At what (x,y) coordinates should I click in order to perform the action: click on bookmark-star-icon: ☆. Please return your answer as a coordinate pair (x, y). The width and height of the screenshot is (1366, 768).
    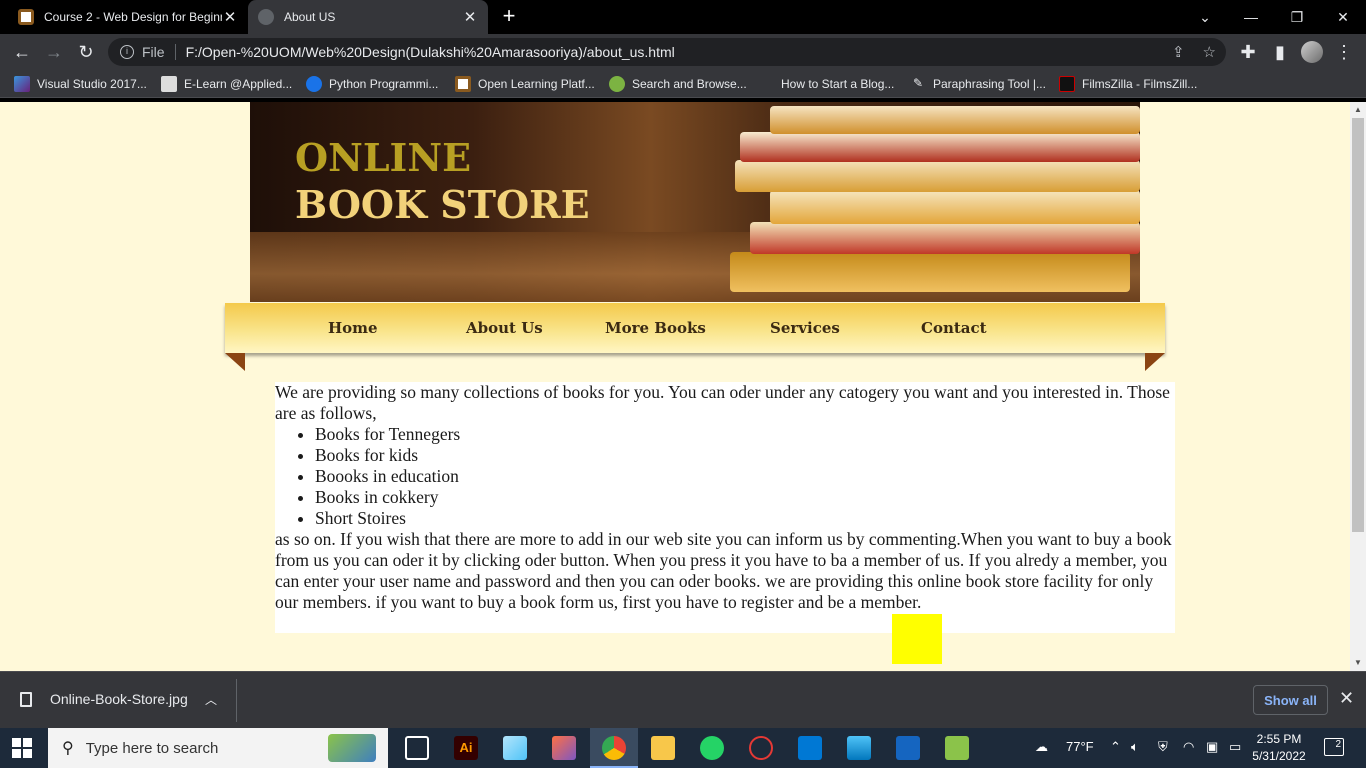
    Looking at the image, I should click on (1209, 52).